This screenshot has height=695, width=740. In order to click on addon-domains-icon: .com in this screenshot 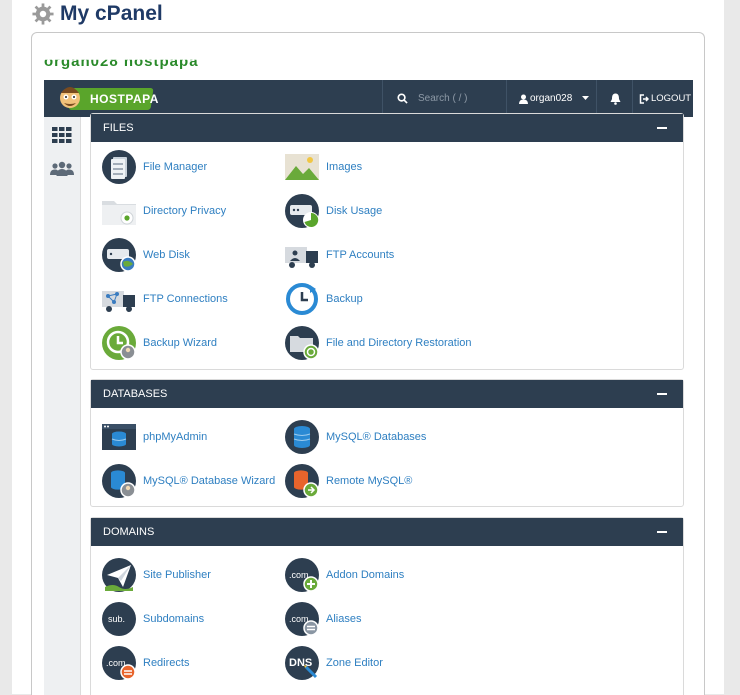, I will do `click(302, 575)`.